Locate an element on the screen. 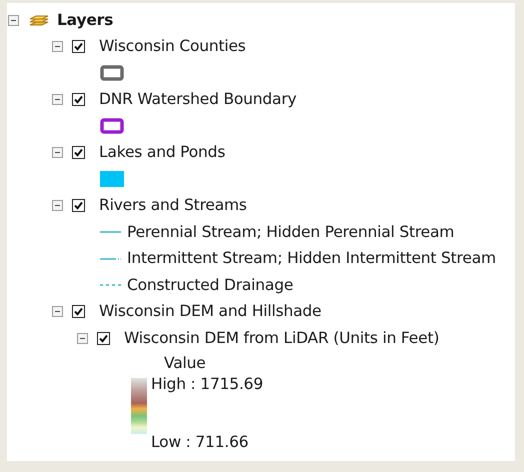 This screenshot has width=524, height=472. layer-name: Wisconsin DEM from LiDAR (Units in Feet) is located at coordinates (282, 338).